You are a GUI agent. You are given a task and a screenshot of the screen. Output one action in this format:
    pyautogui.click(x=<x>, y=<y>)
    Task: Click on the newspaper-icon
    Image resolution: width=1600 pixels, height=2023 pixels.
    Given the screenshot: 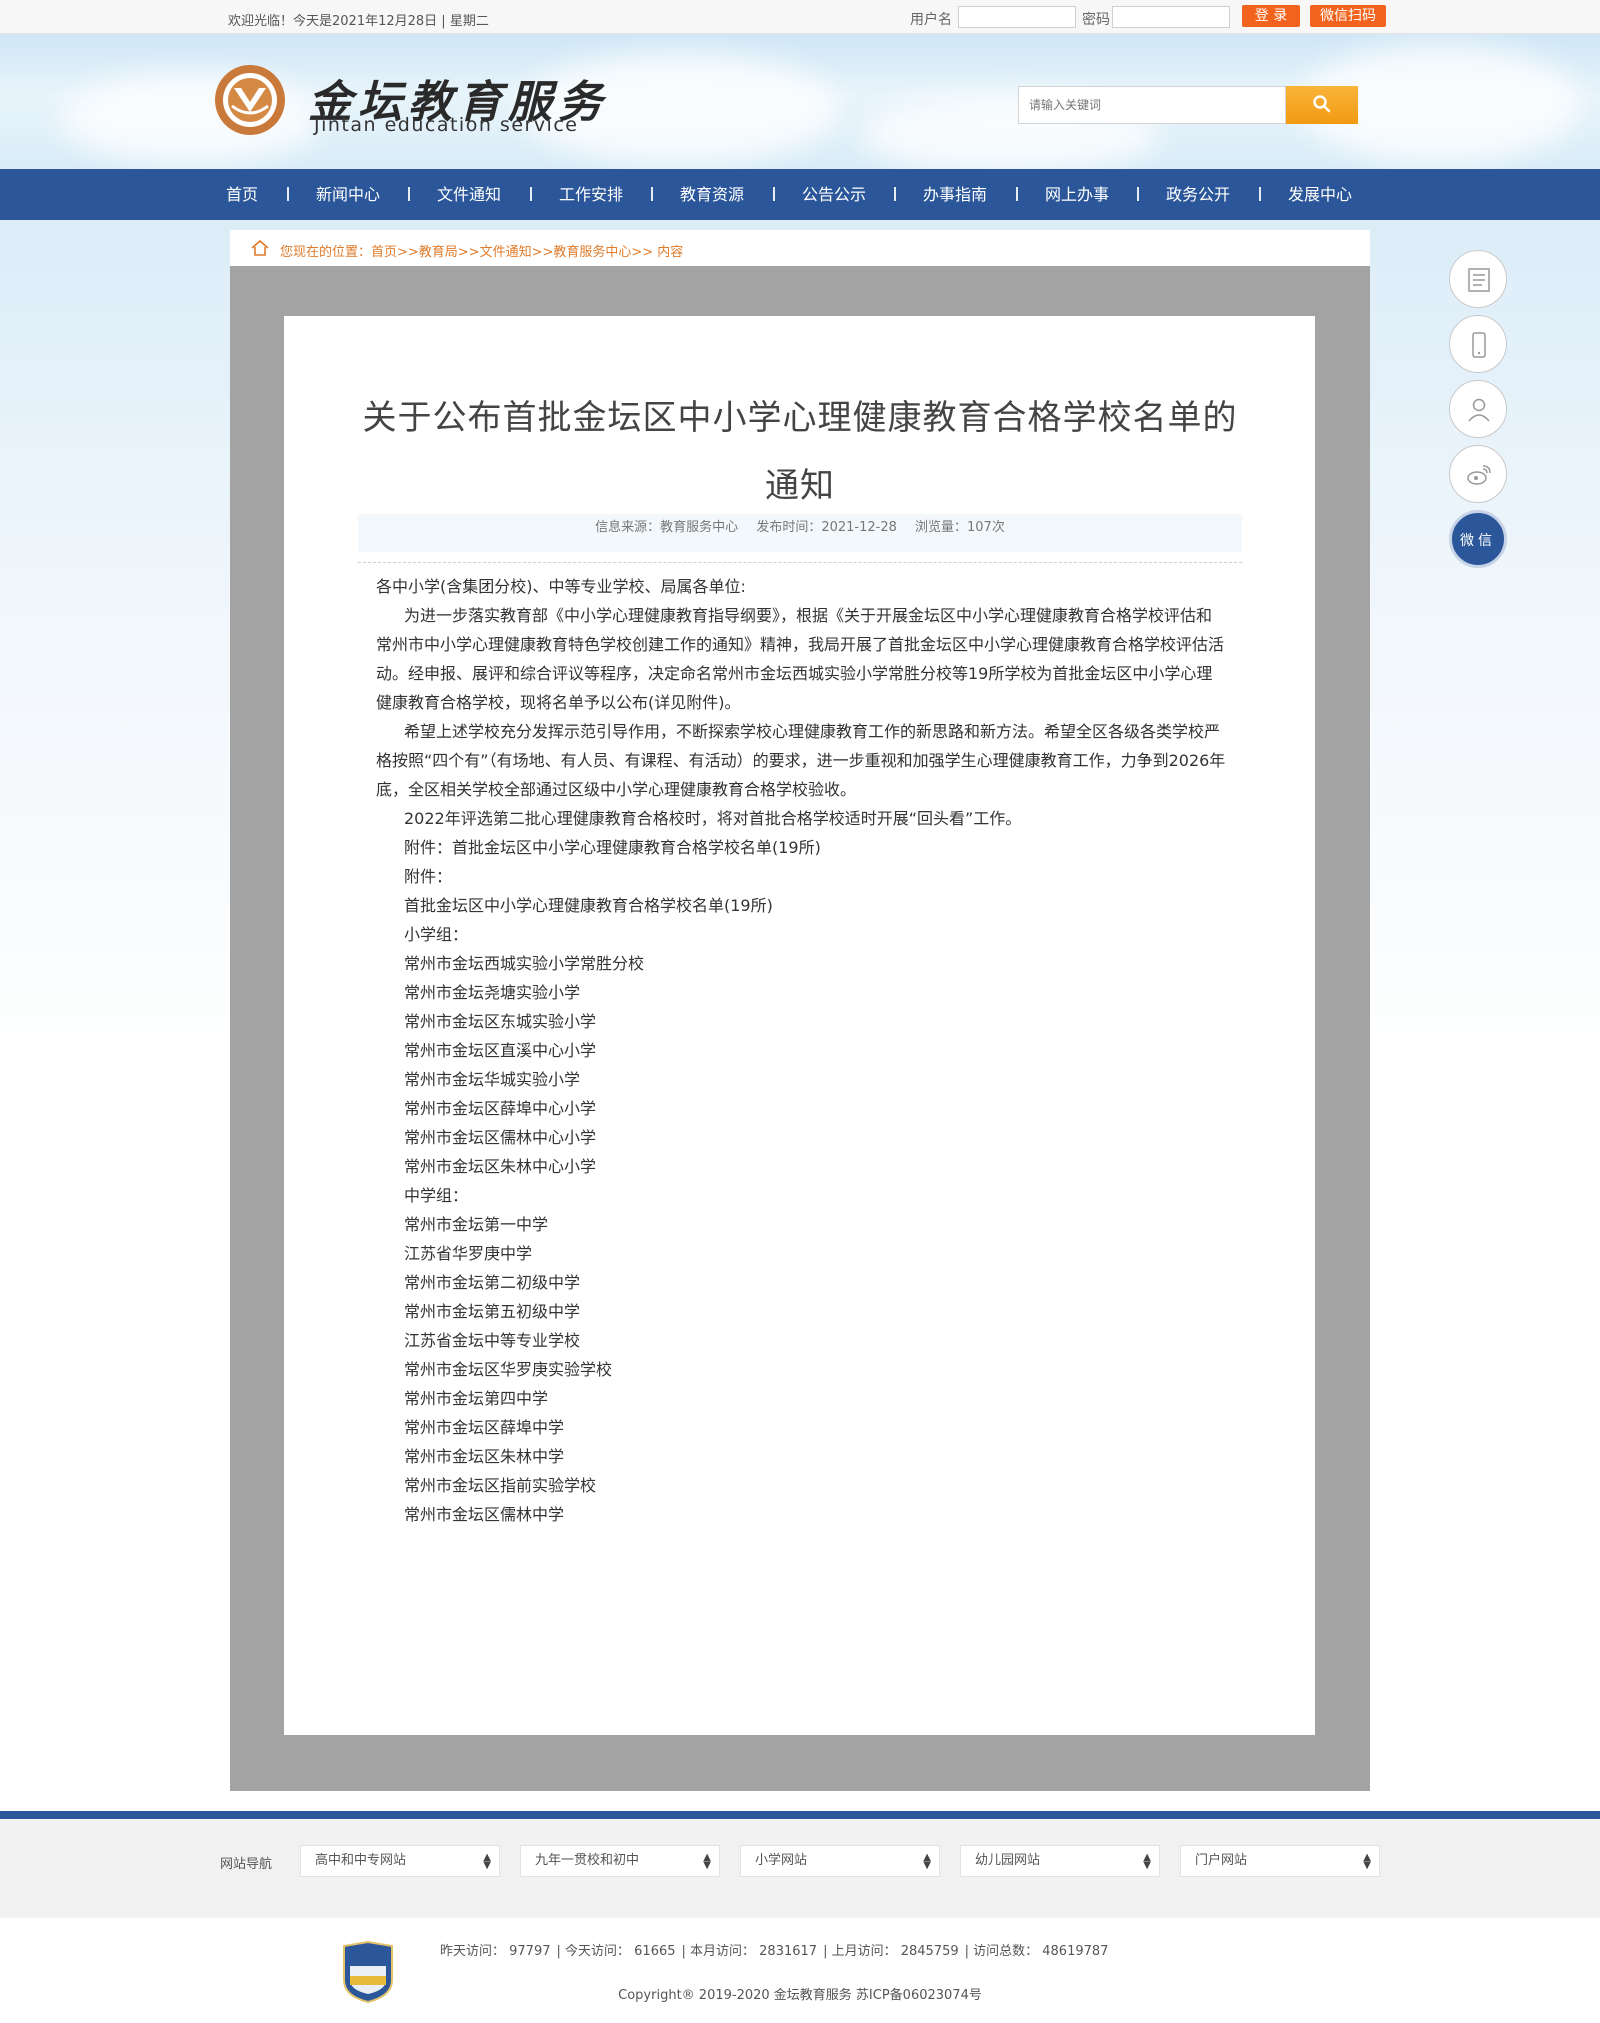 What is the action you would take?
    pyautogui.click(x=1479, y=280)
    